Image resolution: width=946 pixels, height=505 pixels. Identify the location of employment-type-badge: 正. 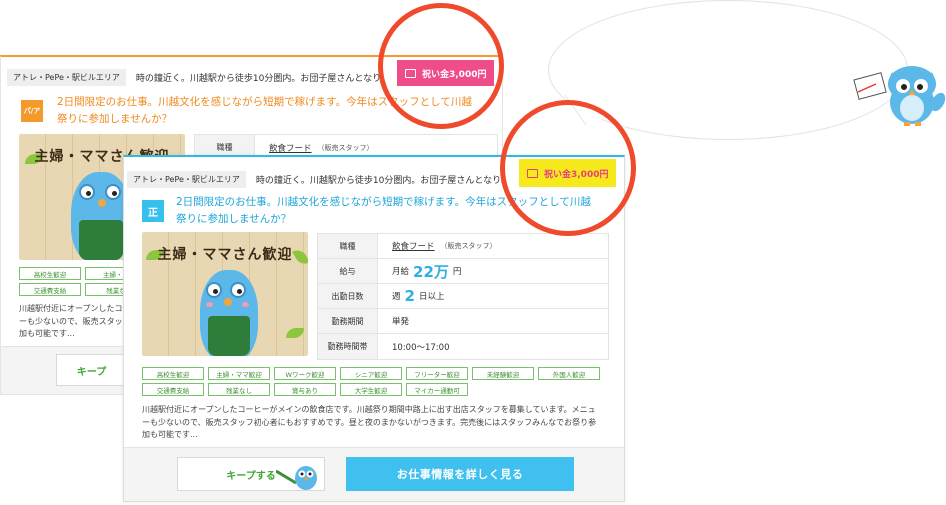
(153, 211).